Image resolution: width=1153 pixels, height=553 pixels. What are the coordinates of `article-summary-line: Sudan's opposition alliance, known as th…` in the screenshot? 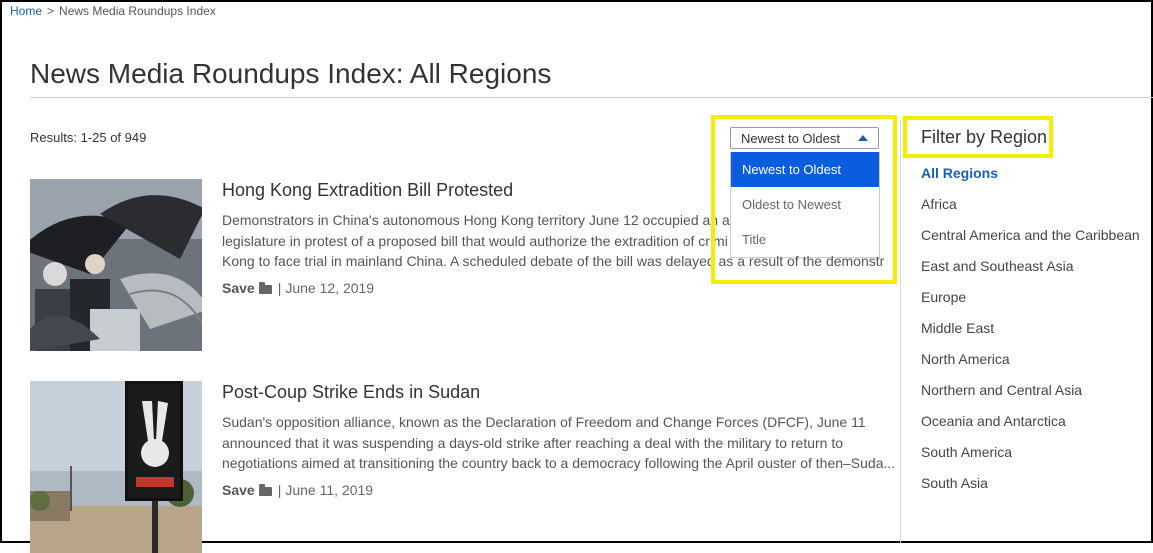 It's located at (544, 422).